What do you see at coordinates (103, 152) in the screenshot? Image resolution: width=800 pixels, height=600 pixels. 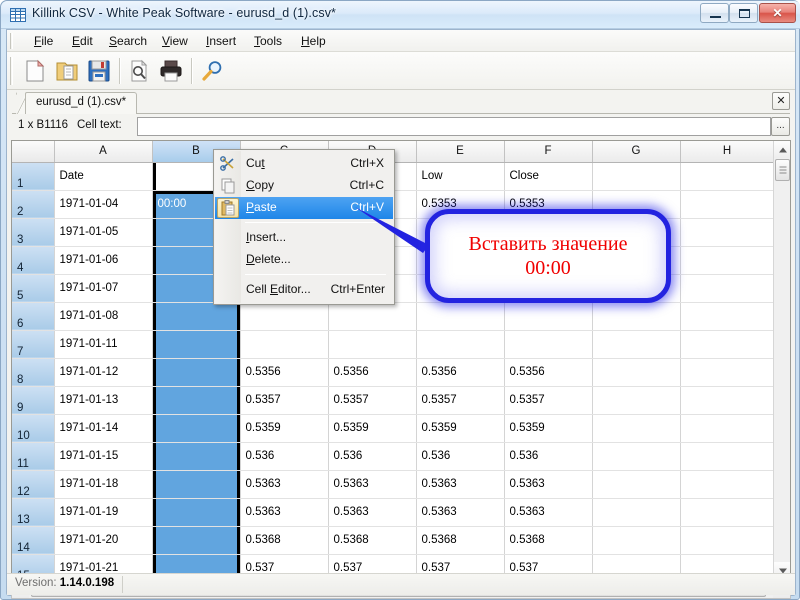 I see `col-header-A: A` at bounding box center [103, 152].